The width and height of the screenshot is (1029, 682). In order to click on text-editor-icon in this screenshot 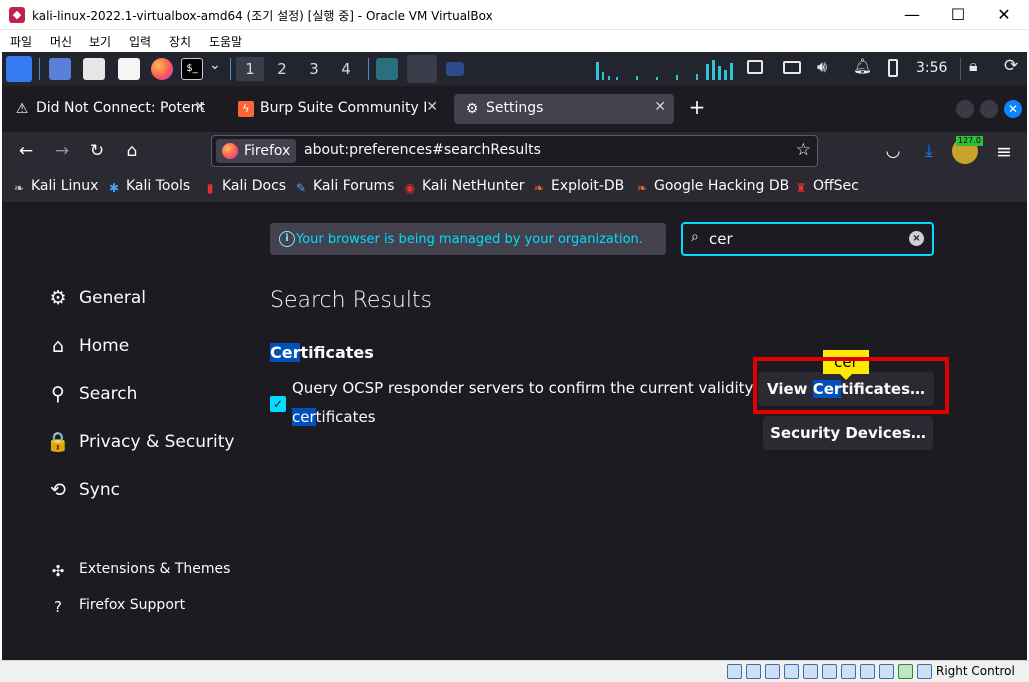, I will do `click(129, 69)`.